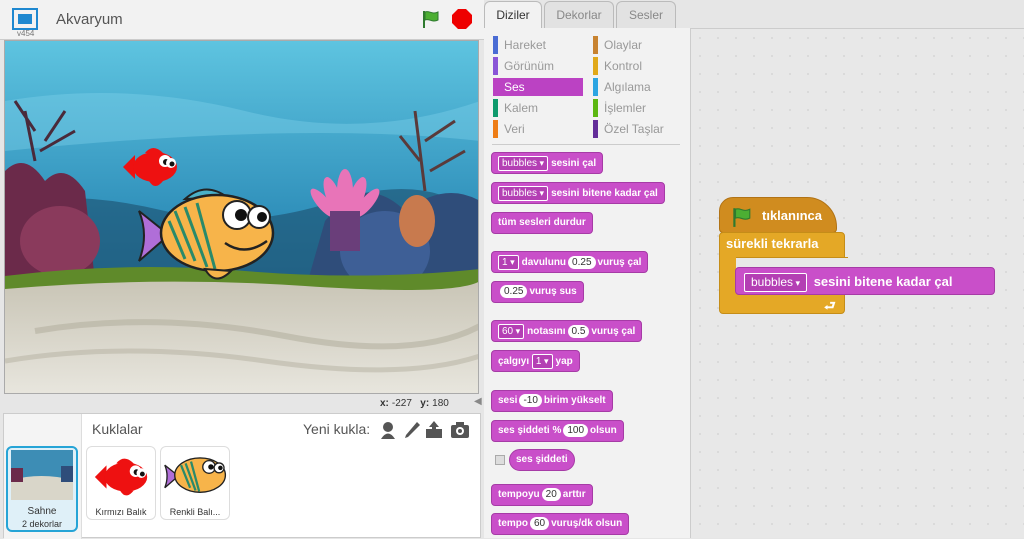 Image resolution: width=1024 pixels, height=539 pixels. What do you see at coordinates (529, 66) in the screenshot?
I see `category-label: Görünüm` at bounding box center [529, 66].